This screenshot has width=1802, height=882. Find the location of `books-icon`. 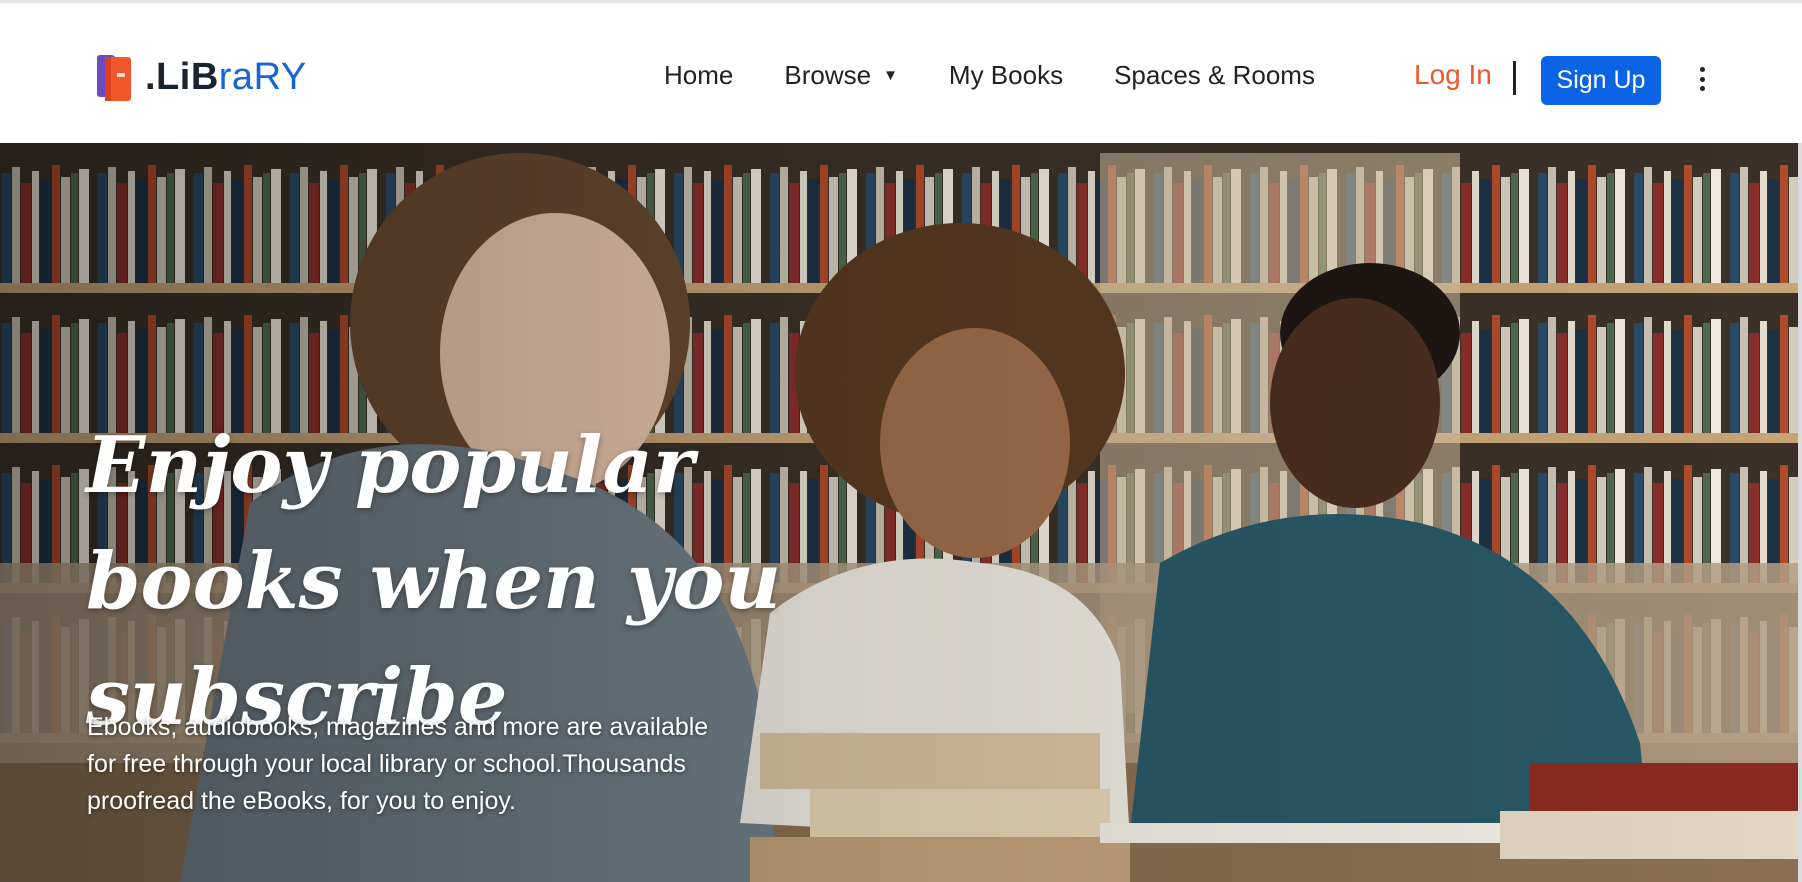

books-icon is located at coordinates (118, 77).